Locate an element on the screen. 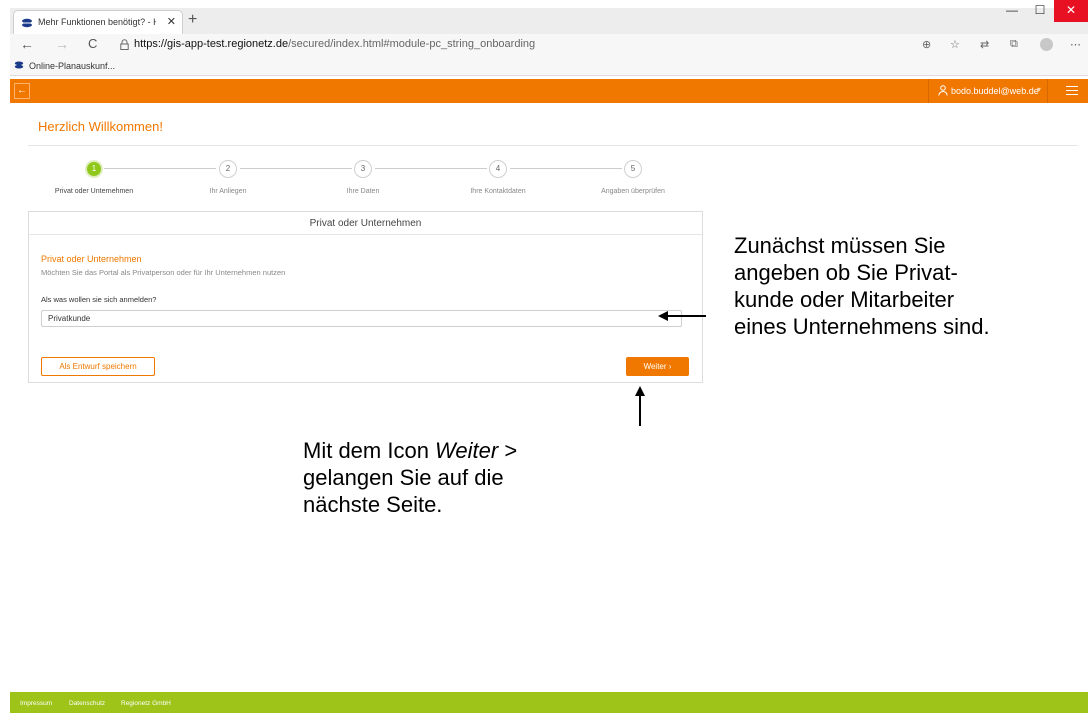 The width and height of the screenshot is (1088, 713). window-close-icon: ✕ is located at coordinates (1071, 11).